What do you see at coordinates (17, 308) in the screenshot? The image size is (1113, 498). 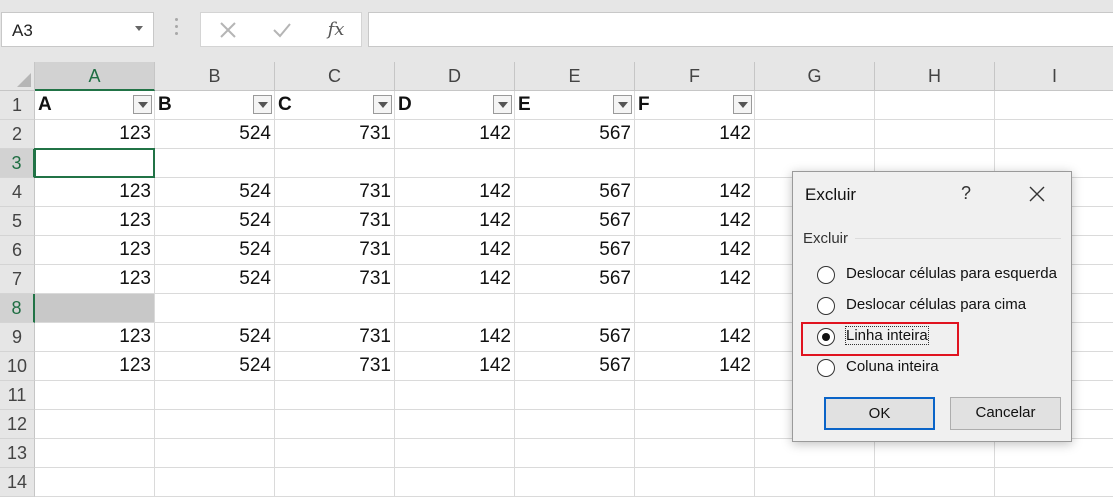 I see `row-header: 8` at bounding box center [17, 308].